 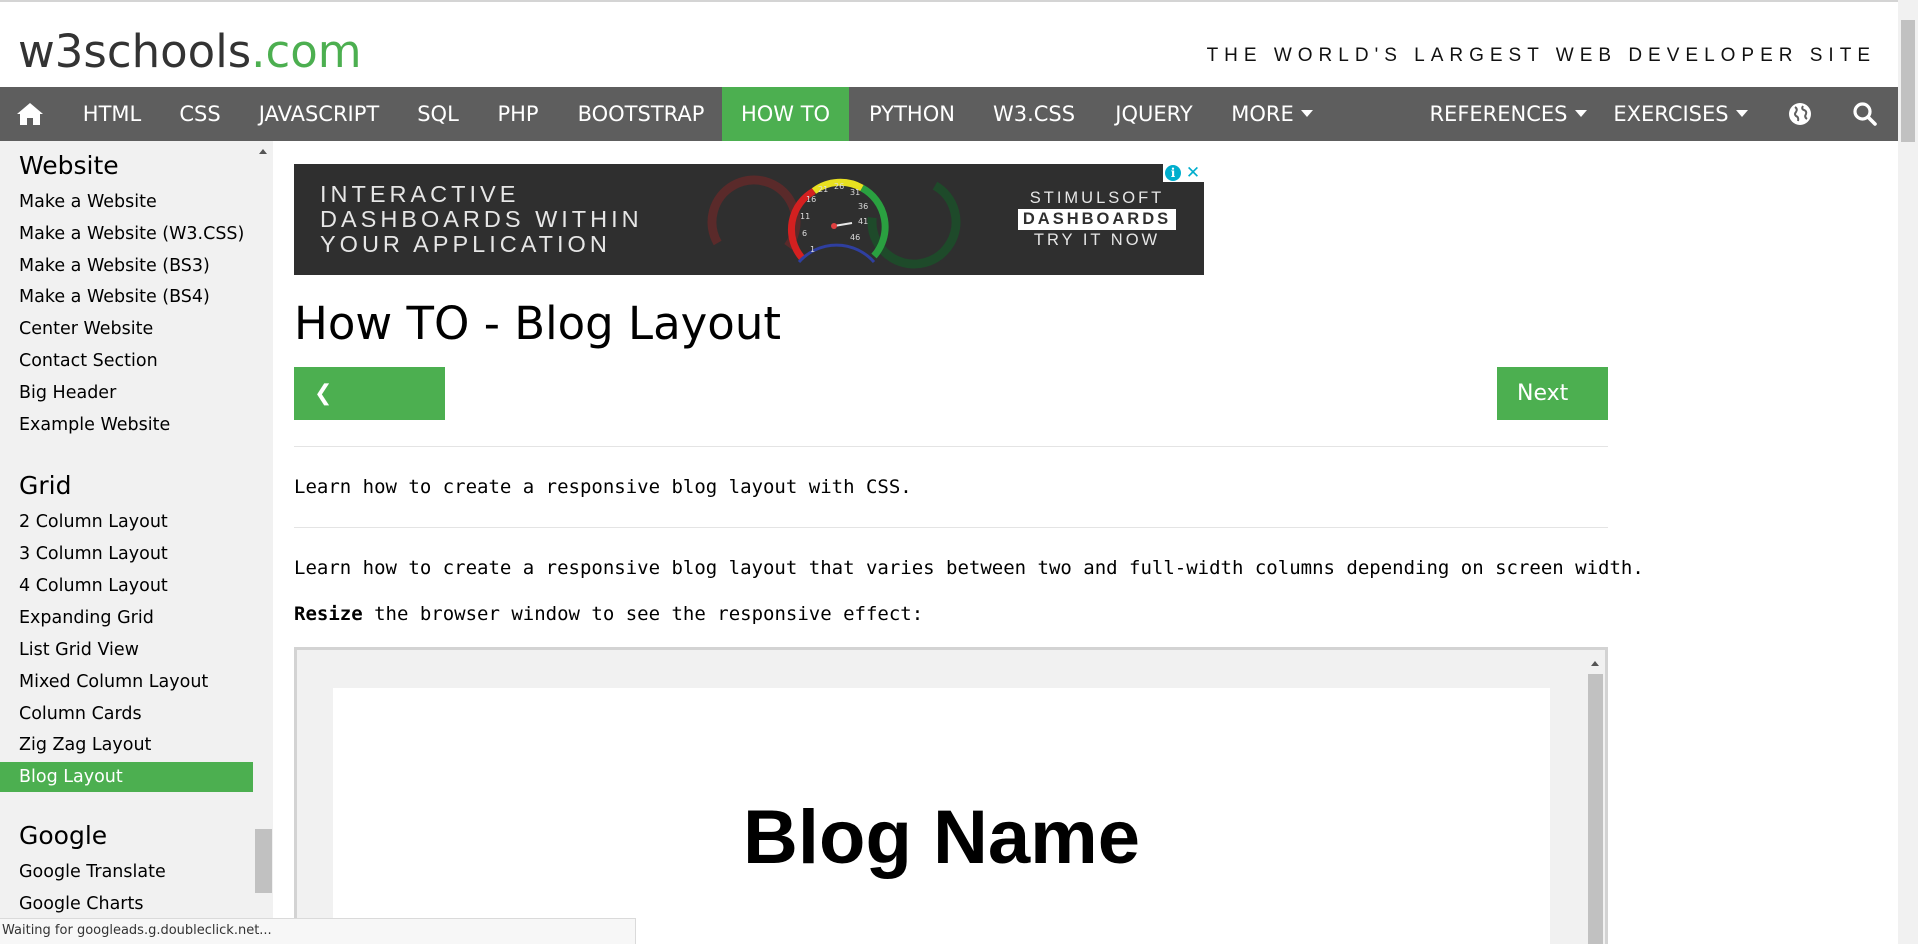 I want to click on gauge-tick: 6, so click(x=804, y=233).